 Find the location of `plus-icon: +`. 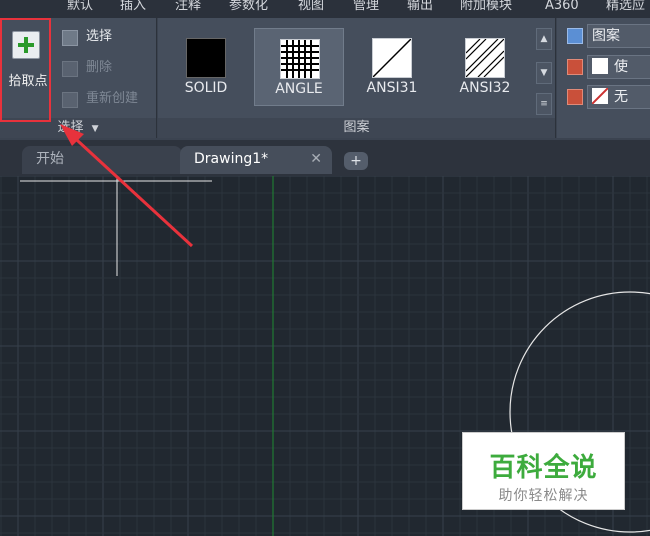

plus-icon: + is located at coordinates (356, 161).